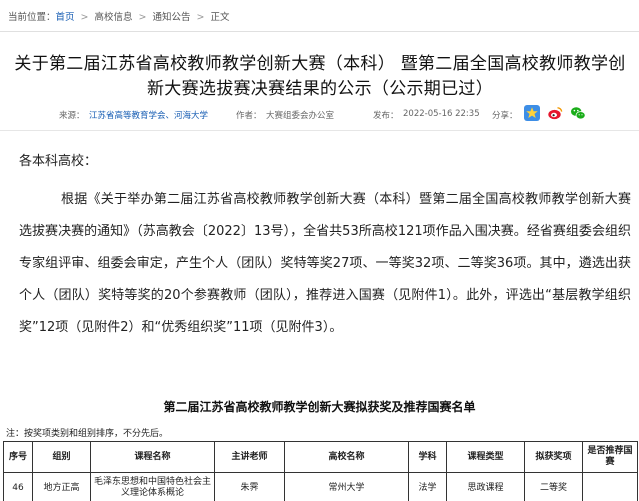 This screenshot has height=501, width=639. I want to click on header-award: 拟获奖项, so click(553, 457).